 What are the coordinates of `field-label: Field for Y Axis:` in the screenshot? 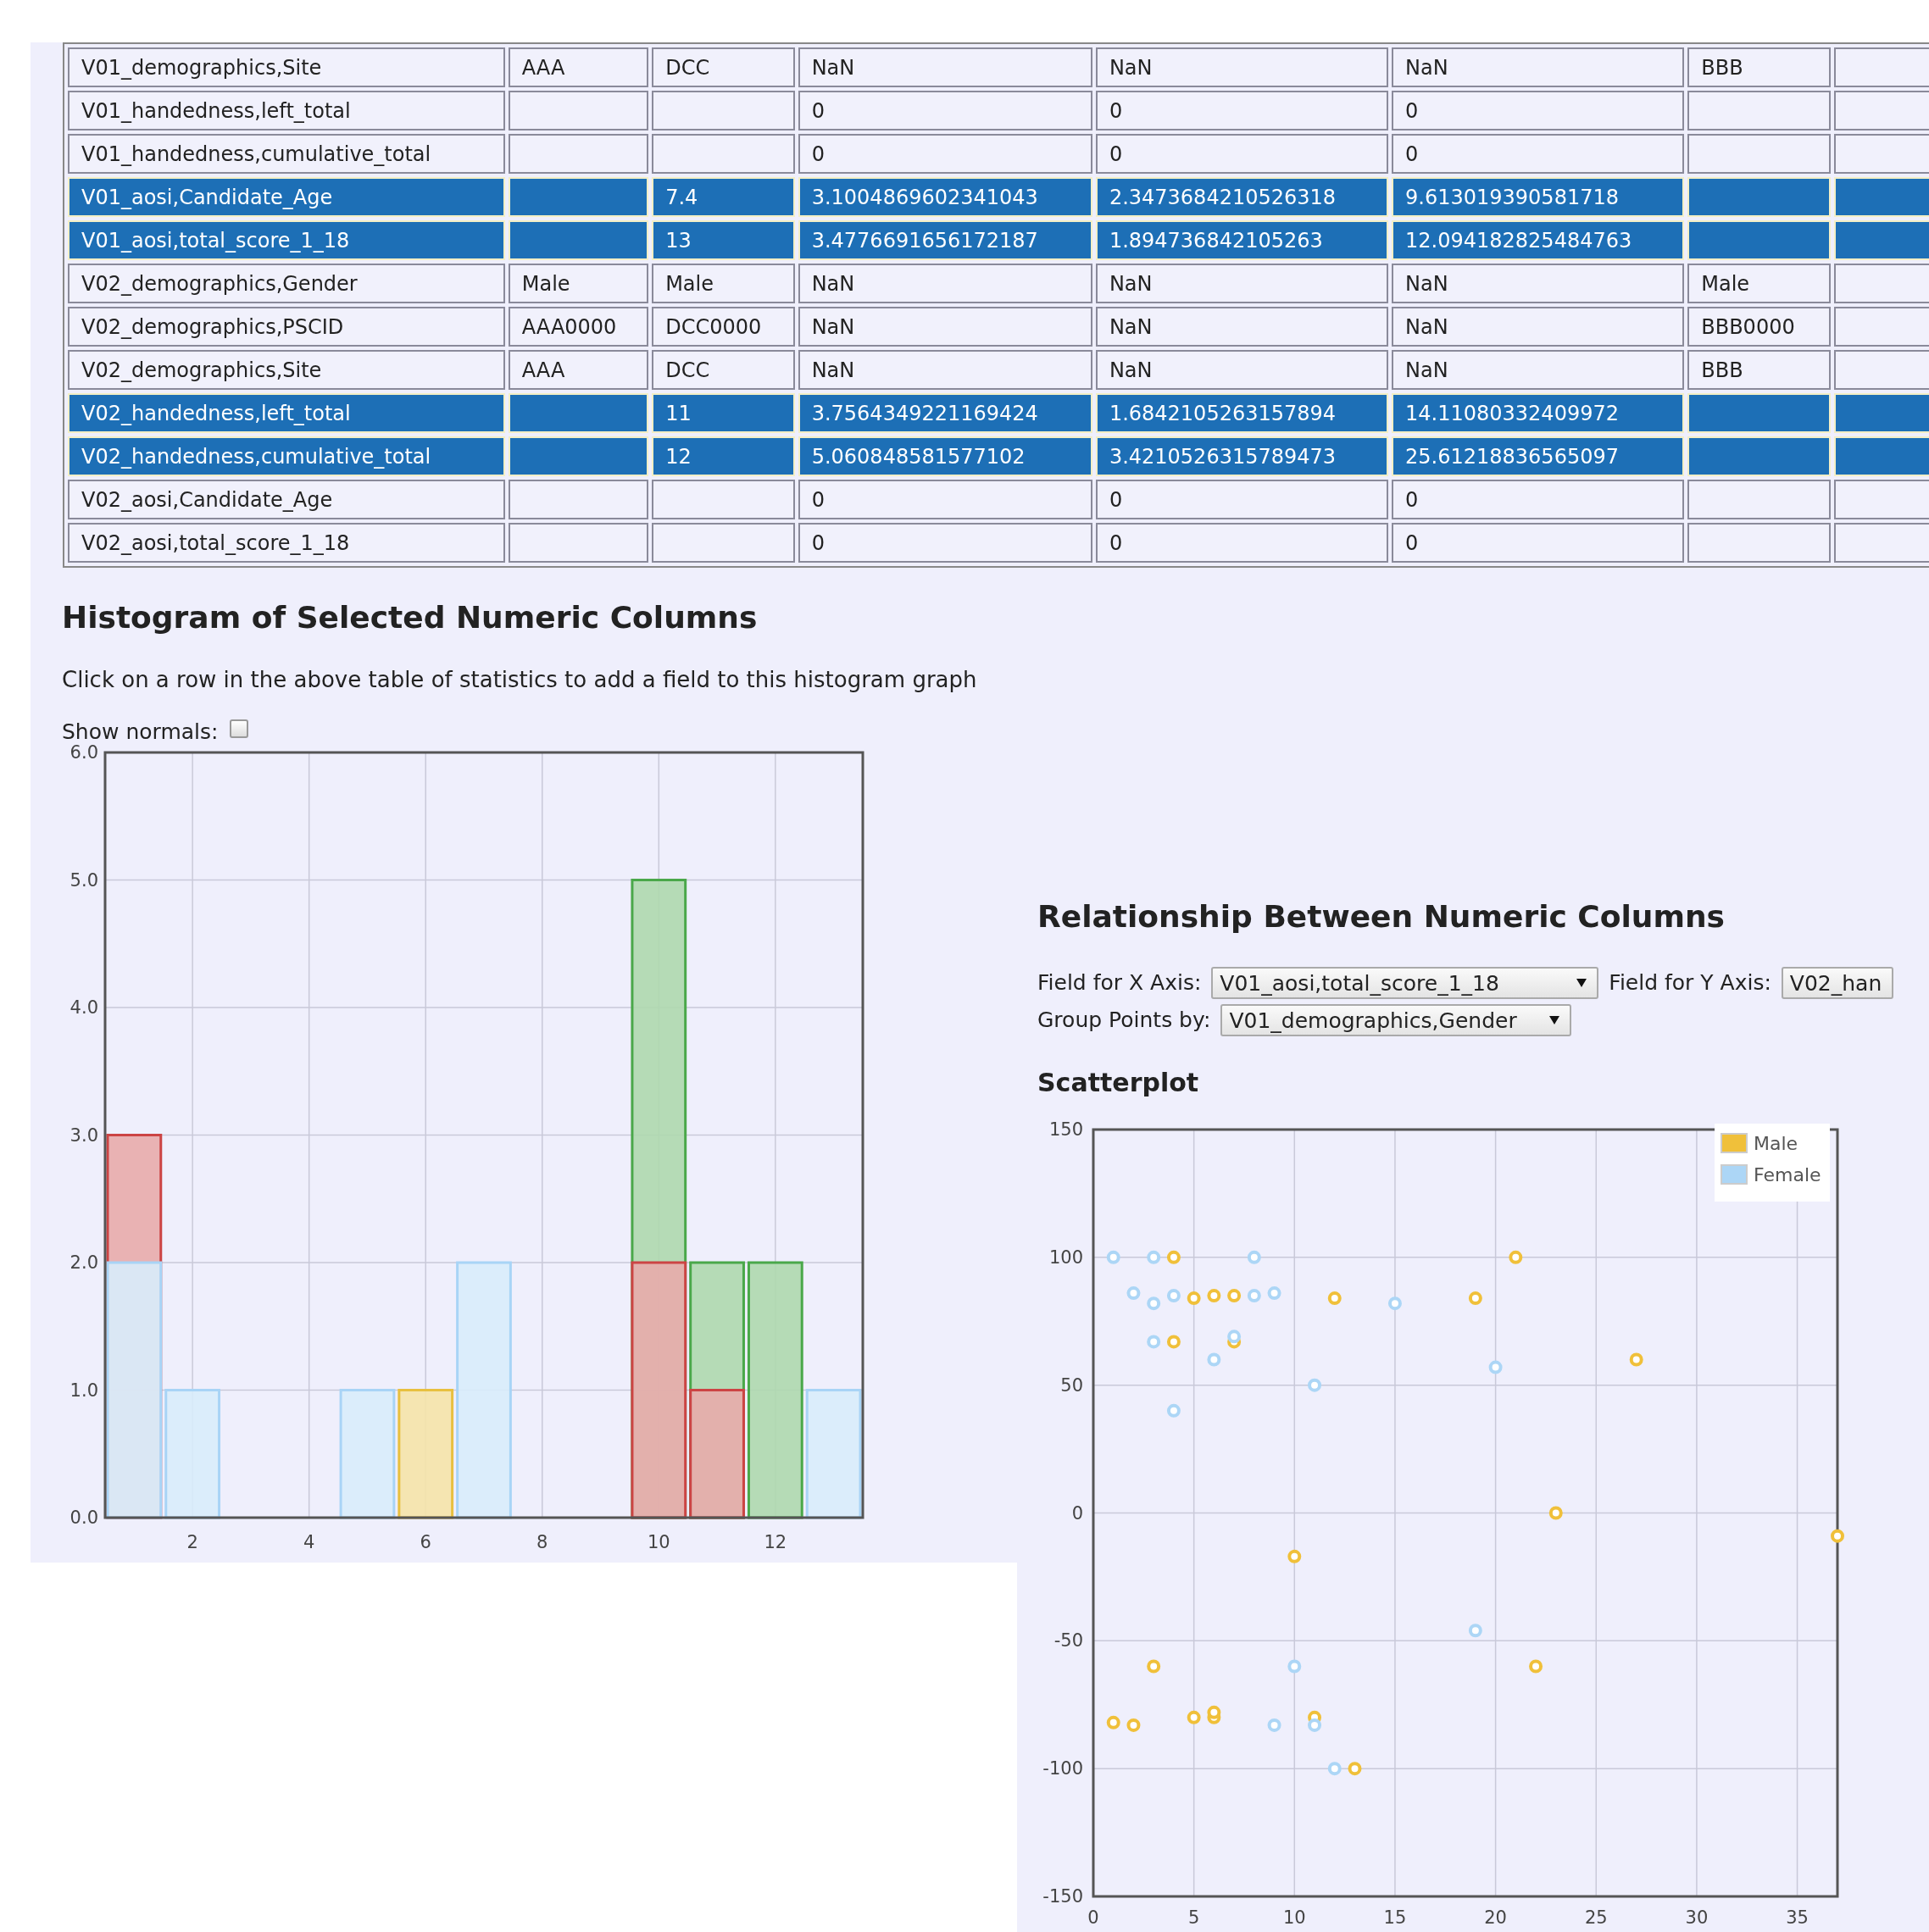 It's located at (1690, 983).